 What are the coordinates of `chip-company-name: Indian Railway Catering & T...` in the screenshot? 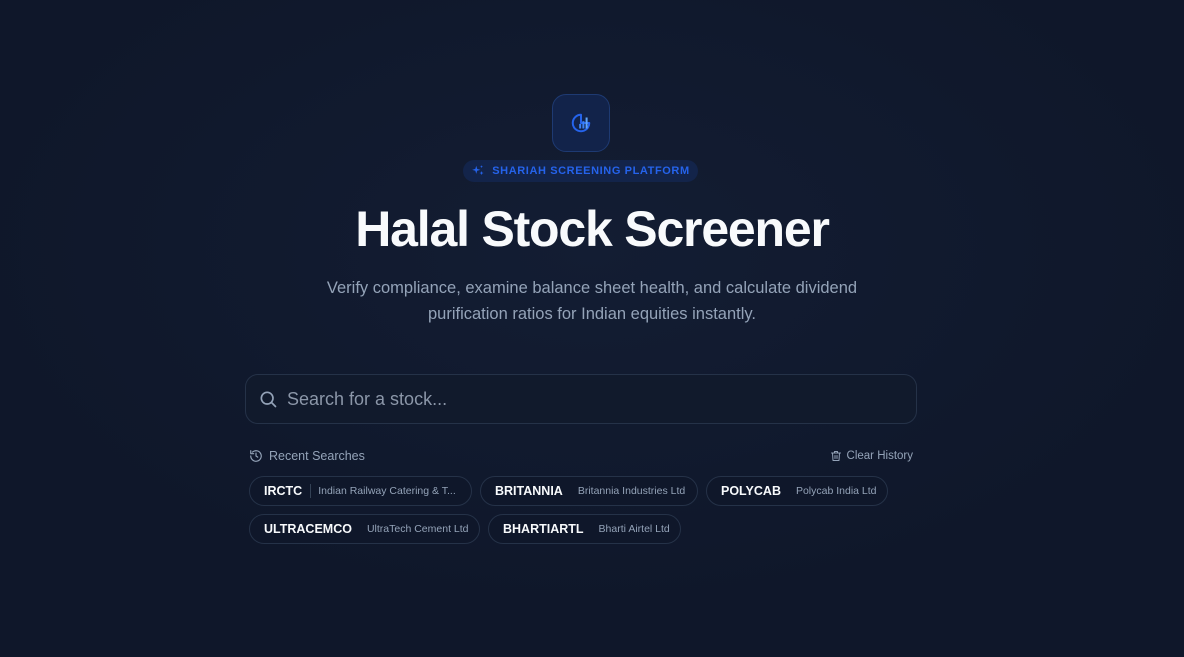 It's located at (387, 491).